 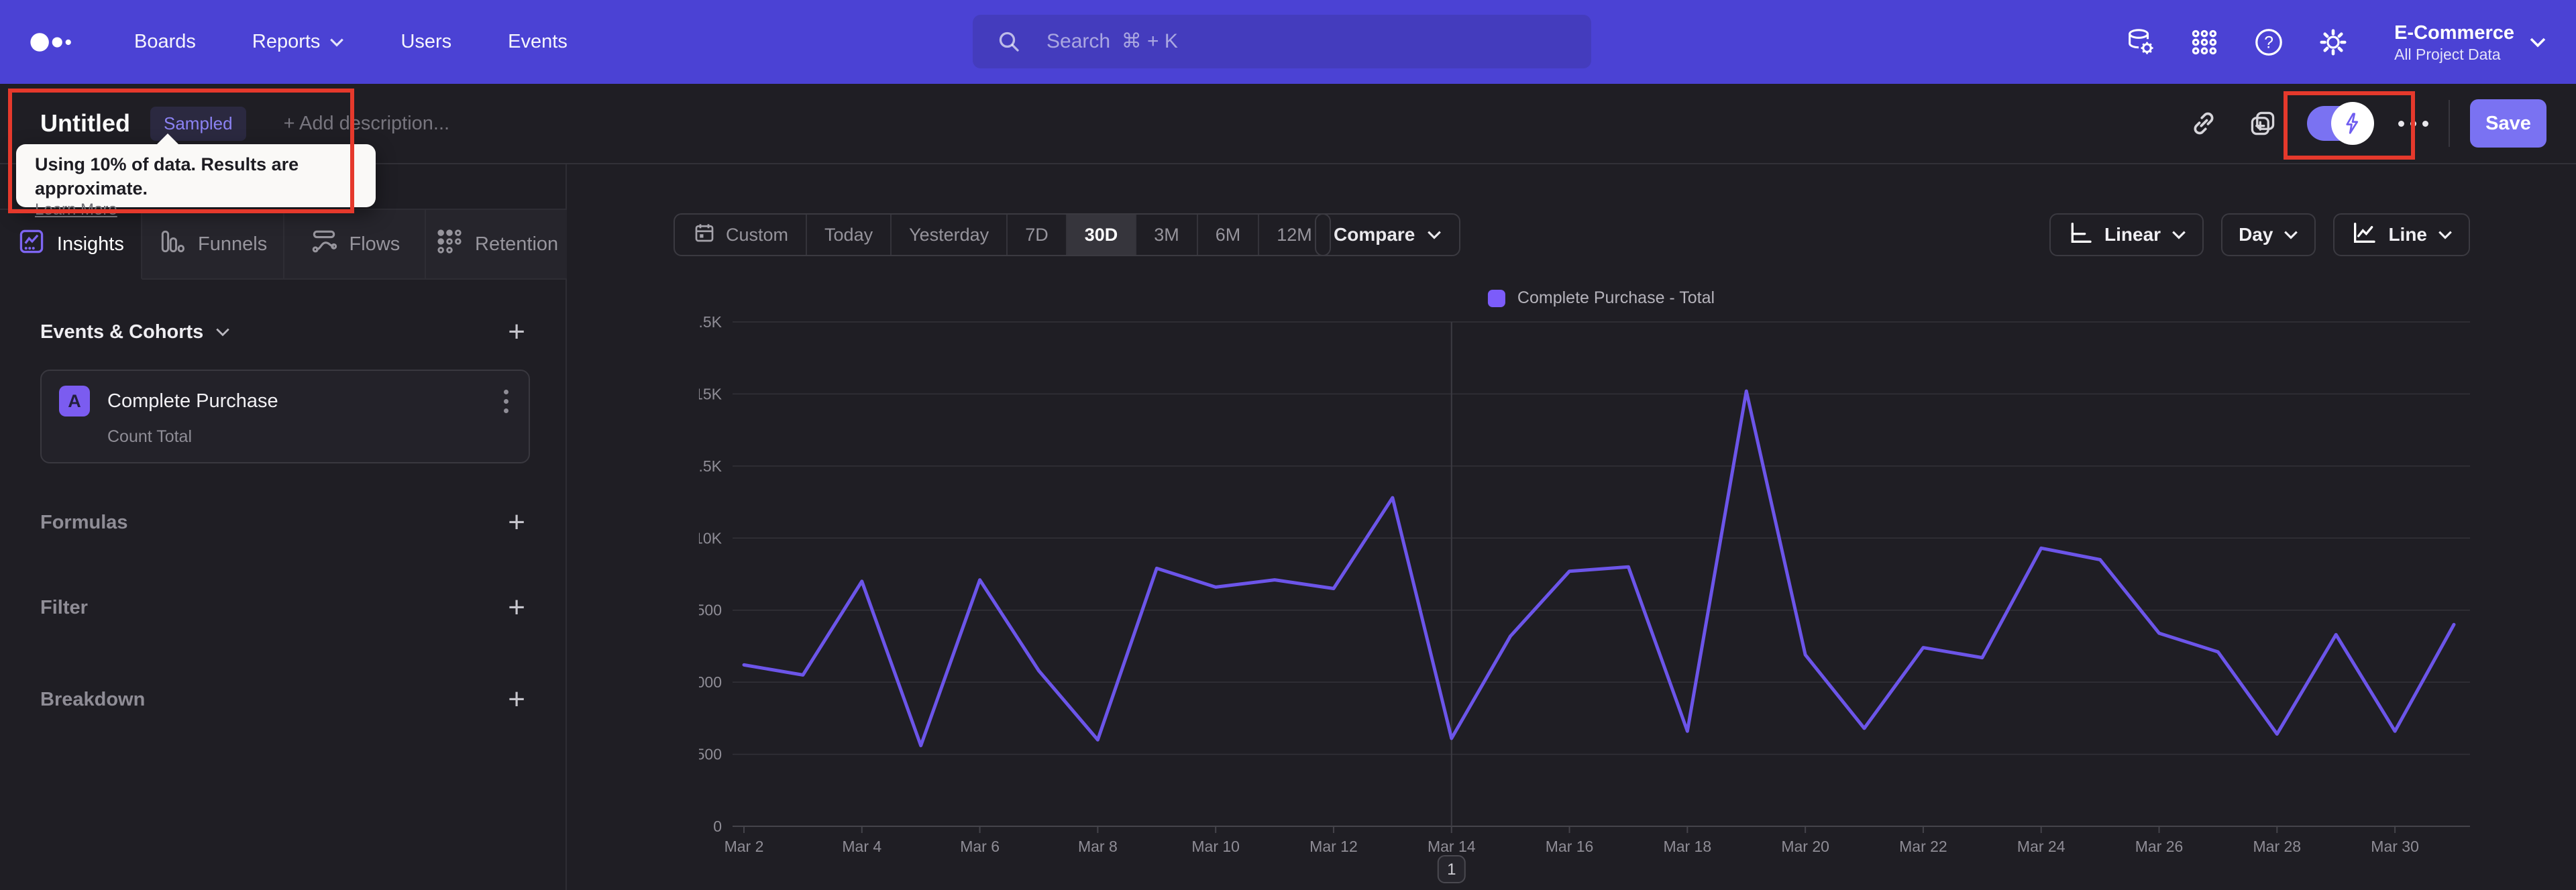 I want to click on svg-text: Mar 18, so click(x=1688, y=846).